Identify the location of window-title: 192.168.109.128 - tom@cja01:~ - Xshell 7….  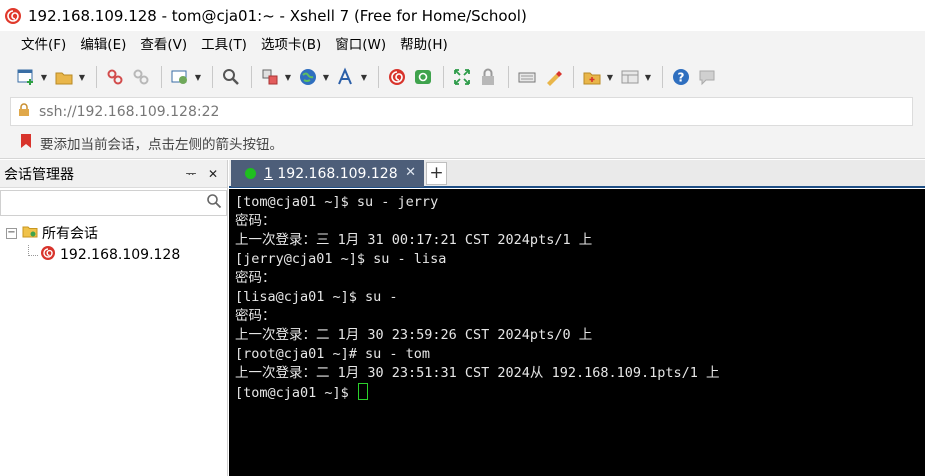
(277, 15).